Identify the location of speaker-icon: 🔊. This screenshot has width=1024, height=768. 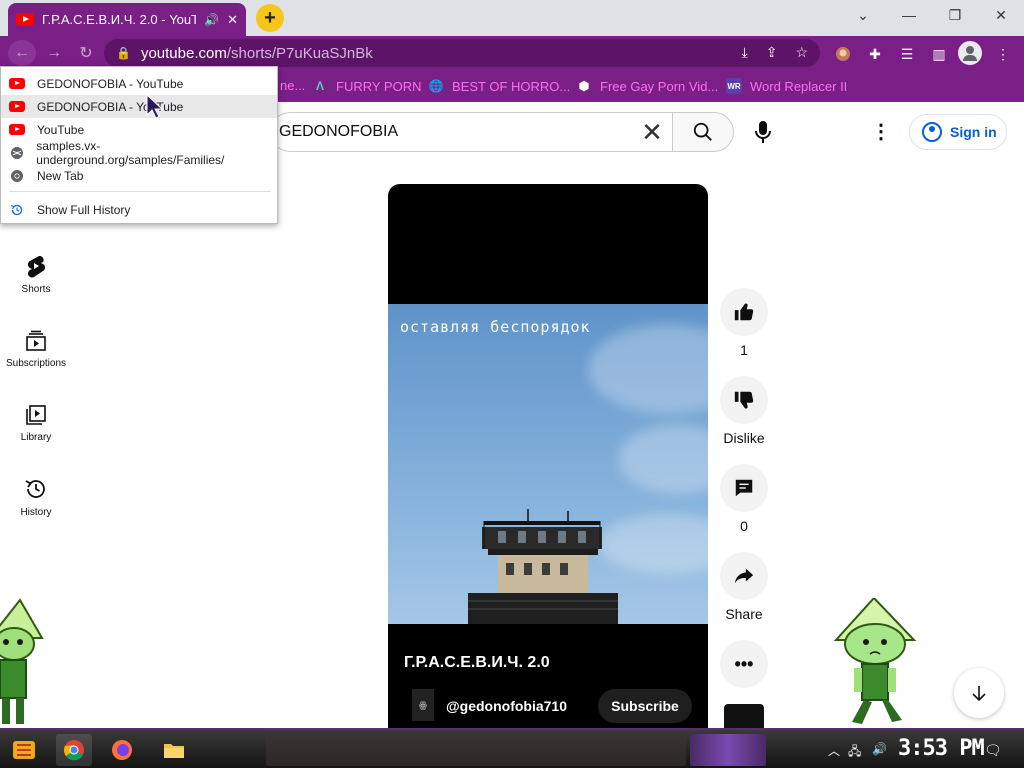
(211, 20).